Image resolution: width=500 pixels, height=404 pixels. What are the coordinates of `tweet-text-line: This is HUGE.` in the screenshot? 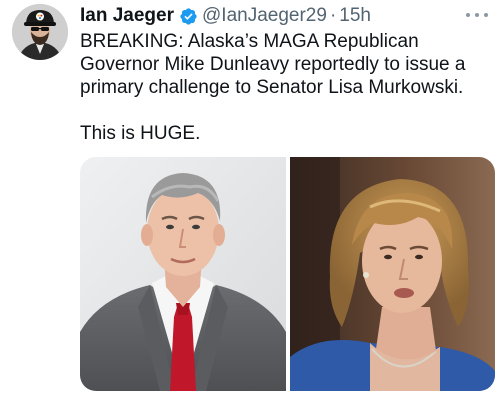 It's located at (140, 133).